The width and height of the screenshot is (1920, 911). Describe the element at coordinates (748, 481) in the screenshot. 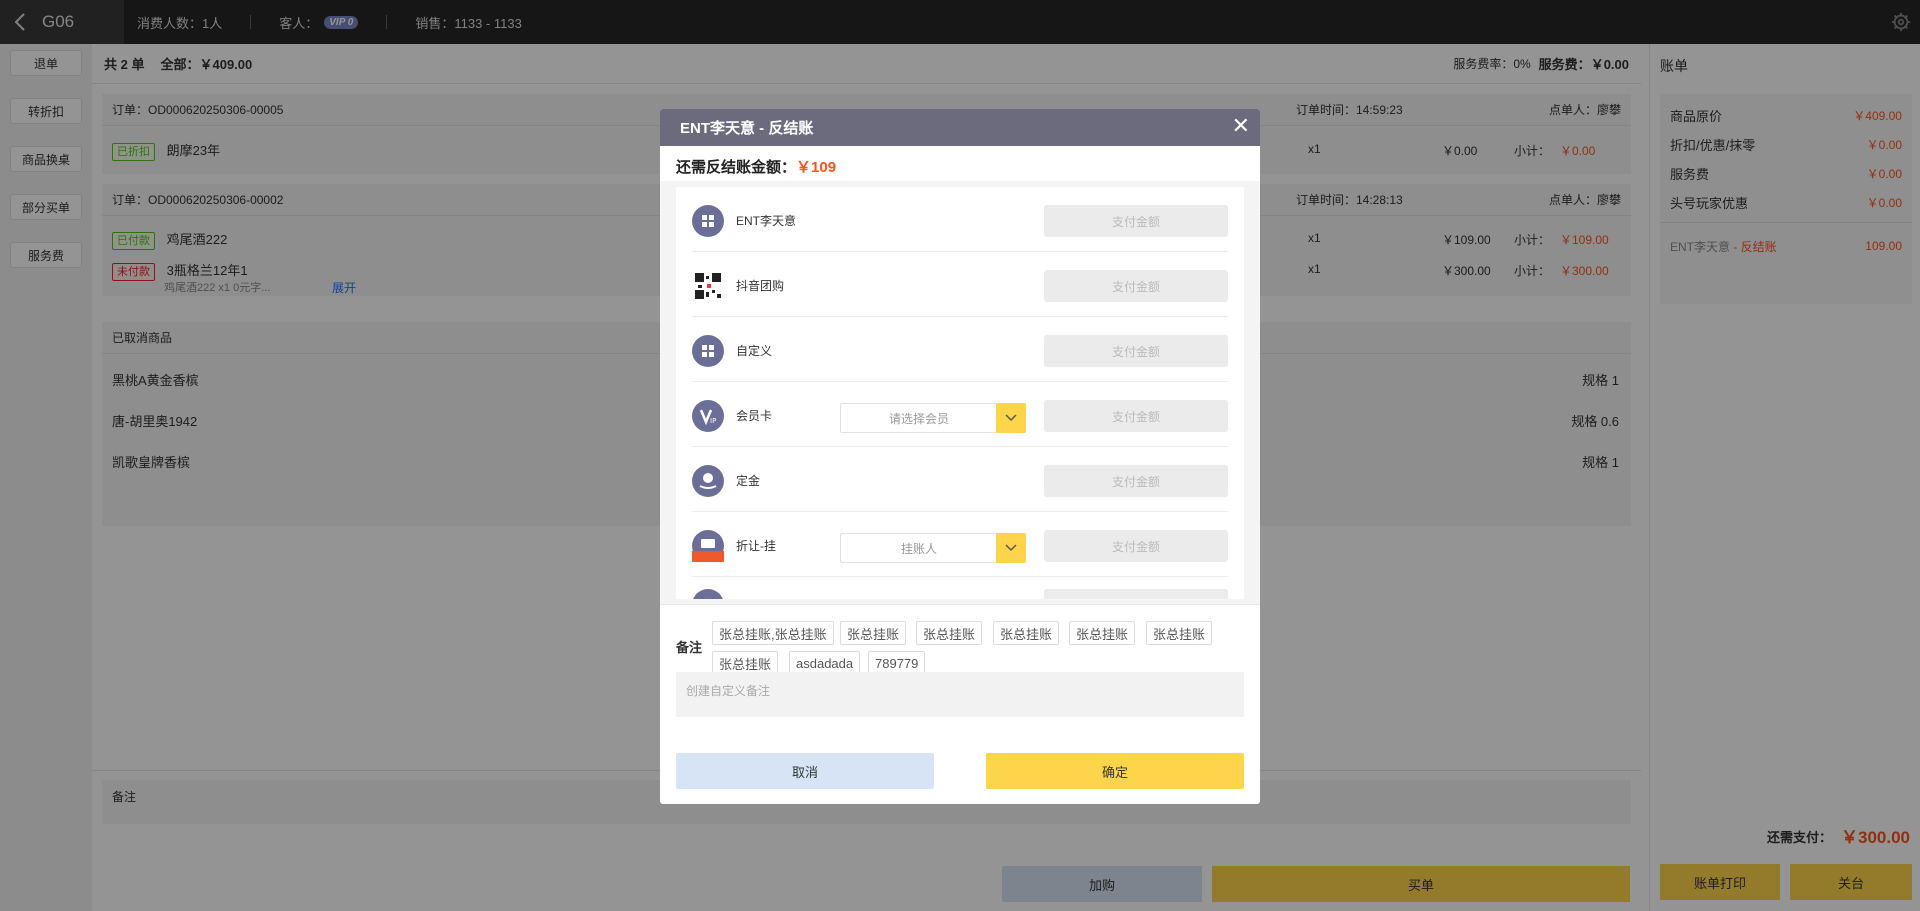

I see `payment-method-name: 定金` at that location.